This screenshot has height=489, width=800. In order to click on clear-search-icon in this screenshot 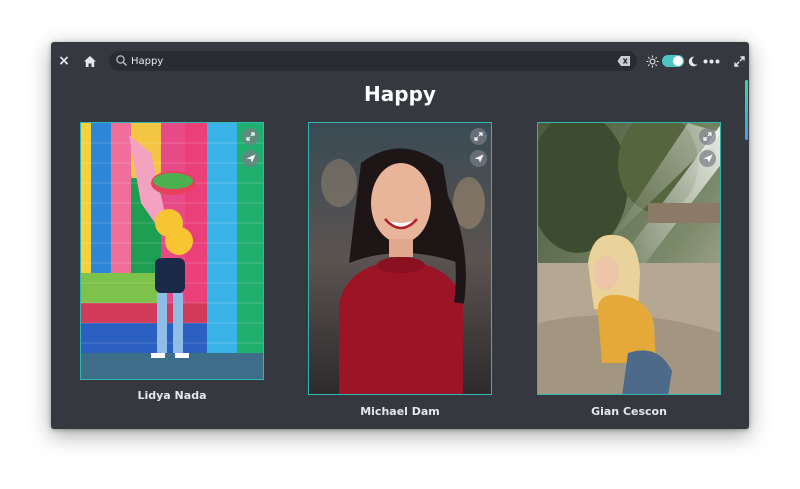, I will do `click(624, 61)`.